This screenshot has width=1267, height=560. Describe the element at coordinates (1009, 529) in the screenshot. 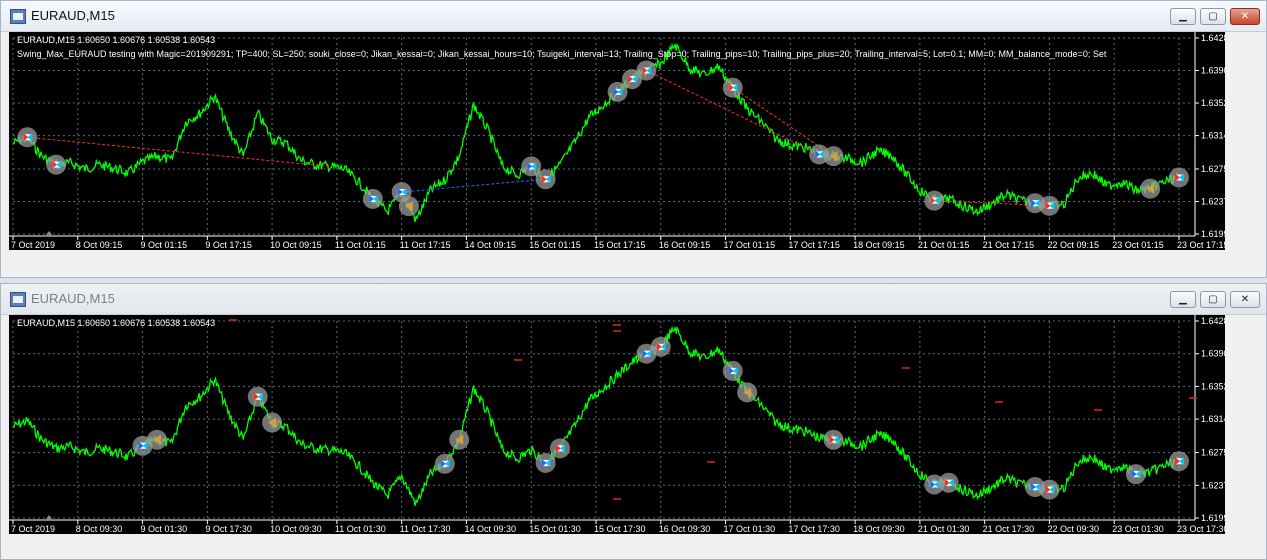

I see `time-tick-label: 21 Oct 17:30` at that location.